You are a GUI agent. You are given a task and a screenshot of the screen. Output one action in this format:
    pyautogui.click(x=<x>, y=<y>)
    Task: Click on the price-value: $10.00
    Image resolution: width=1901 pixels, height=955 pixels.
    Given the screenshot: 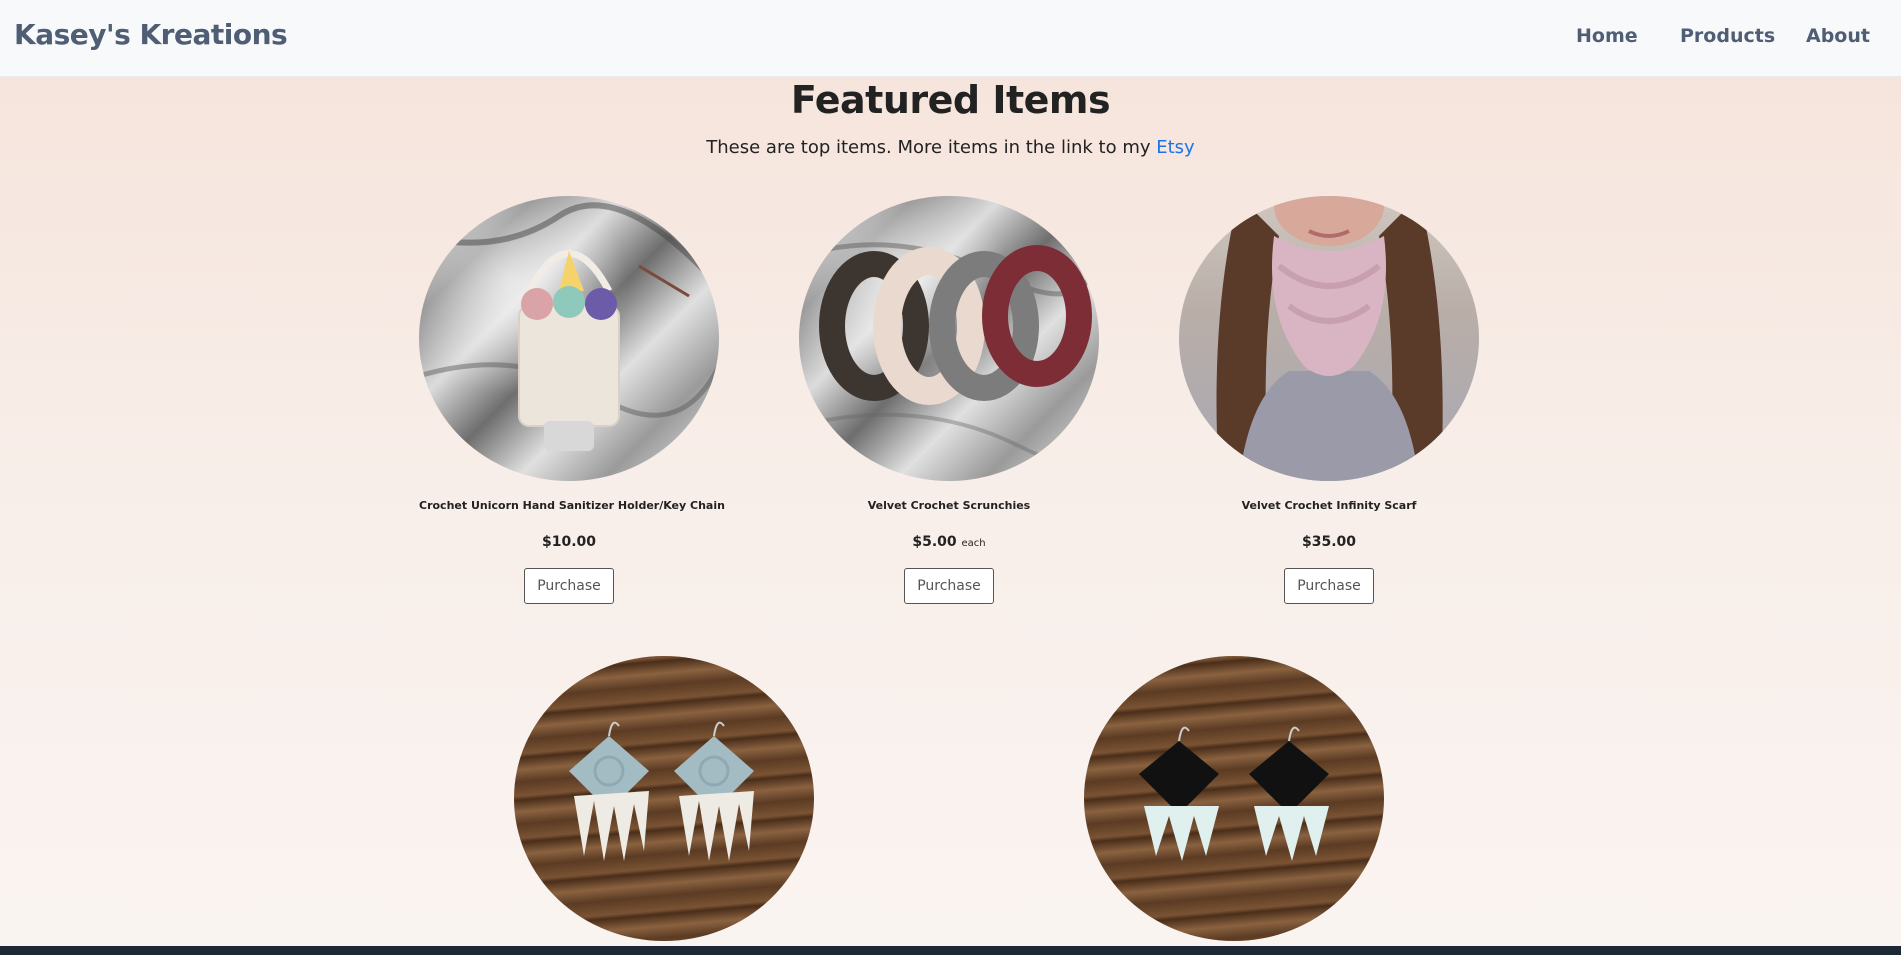 What is the action you would take?
    pyautogui.click(x=569, y=542)
    